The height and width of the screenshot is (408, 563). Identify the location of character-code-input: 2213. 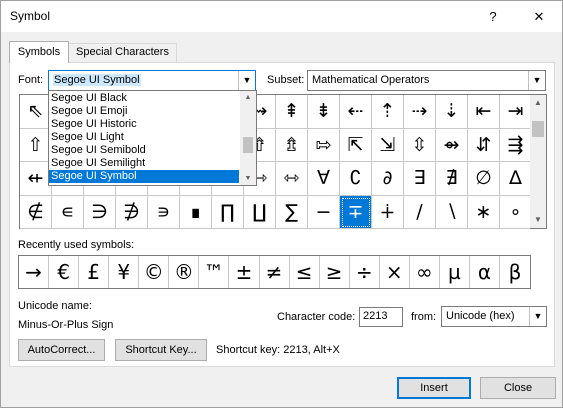
(381, 317).